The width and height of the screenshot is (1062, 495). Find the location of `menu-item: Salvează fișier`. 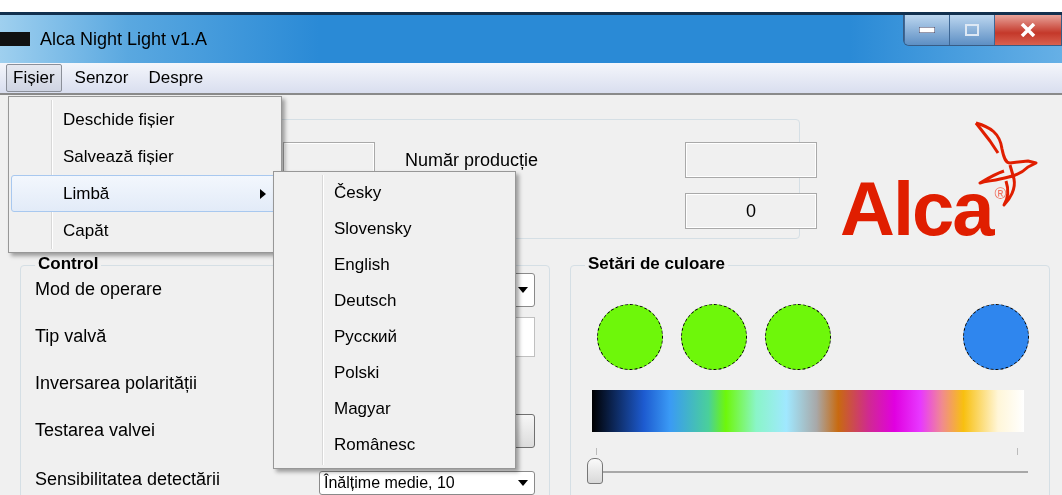

menu-item: Salvează fișier is located at coordinates (145, 156).